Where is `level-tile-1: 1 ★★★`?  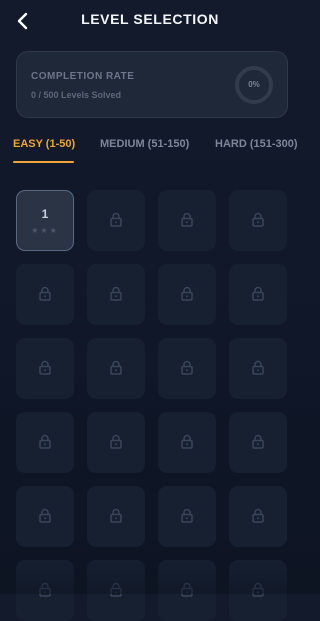 level-tile-1: 1 ★★★ is located at coordinates (45, 220).